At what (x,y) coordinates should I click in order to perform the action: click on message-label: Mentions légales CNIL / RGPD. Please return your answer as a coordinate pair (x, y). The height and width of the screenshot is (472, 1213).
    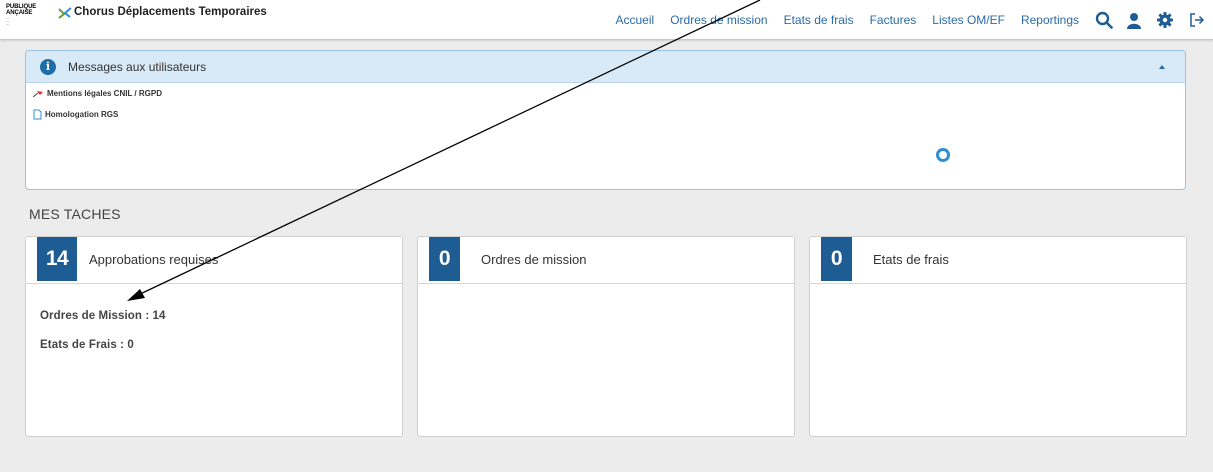
    Looking at the image, I should click on (104, 93).